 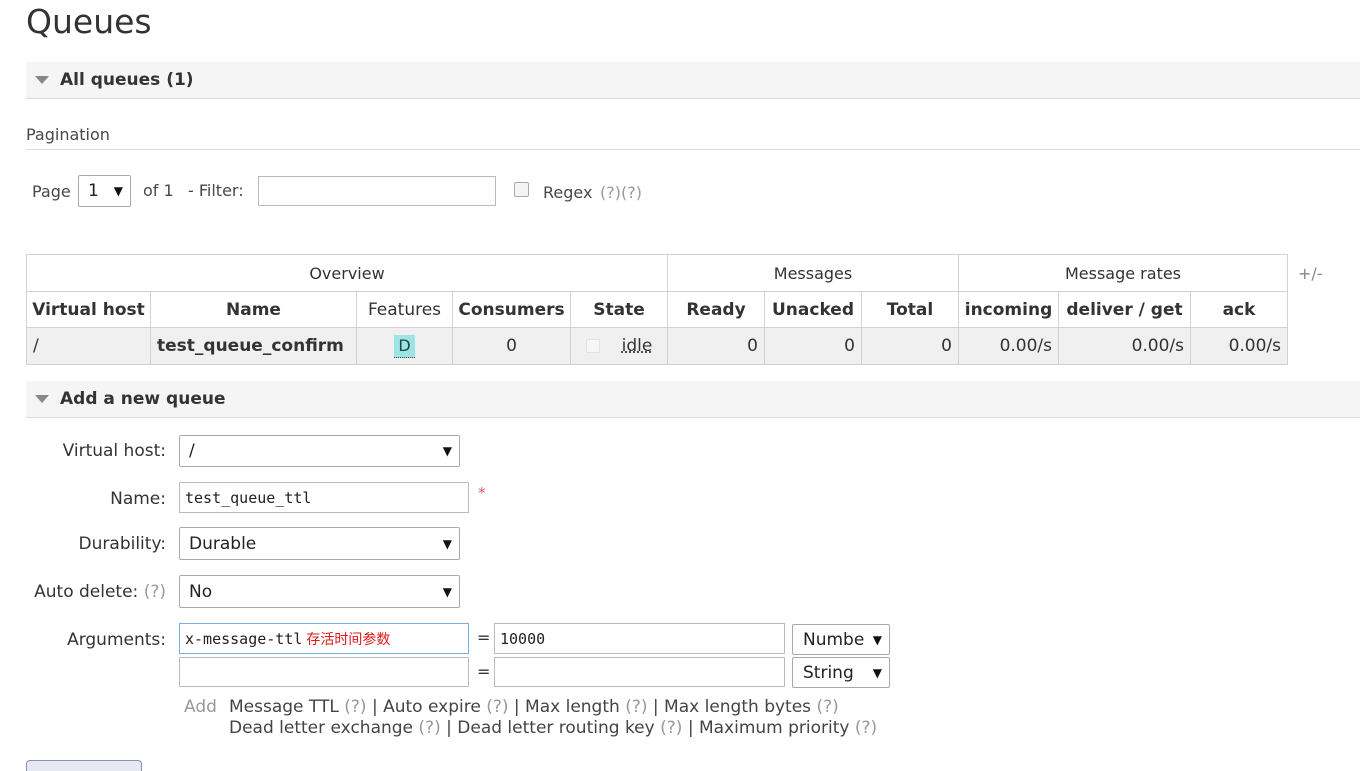 I want to click on dead-letter-exchange-help: (?), so click(x=429, y=728).